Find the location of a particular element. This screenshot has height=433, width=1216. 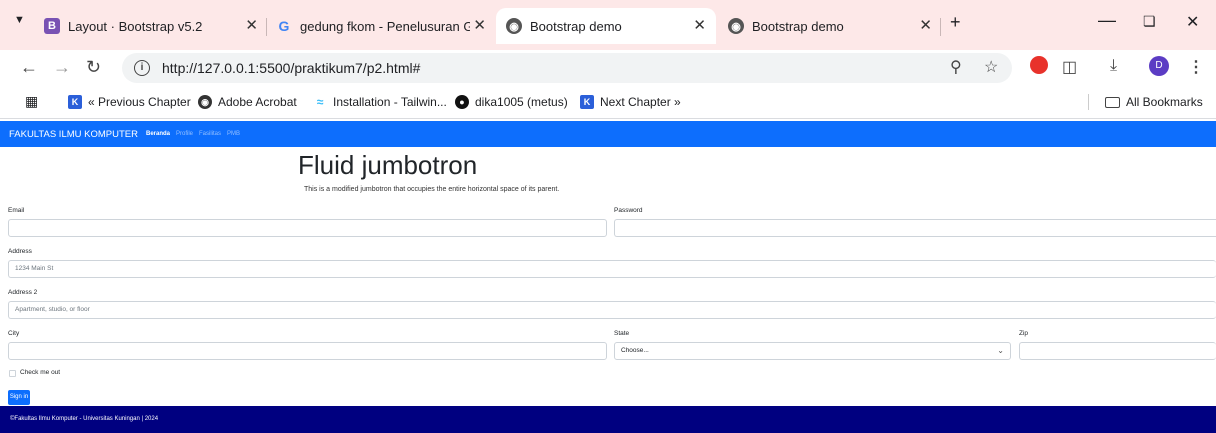

bookmark-label: Next Chapter » is located at coordinates (640, 102).